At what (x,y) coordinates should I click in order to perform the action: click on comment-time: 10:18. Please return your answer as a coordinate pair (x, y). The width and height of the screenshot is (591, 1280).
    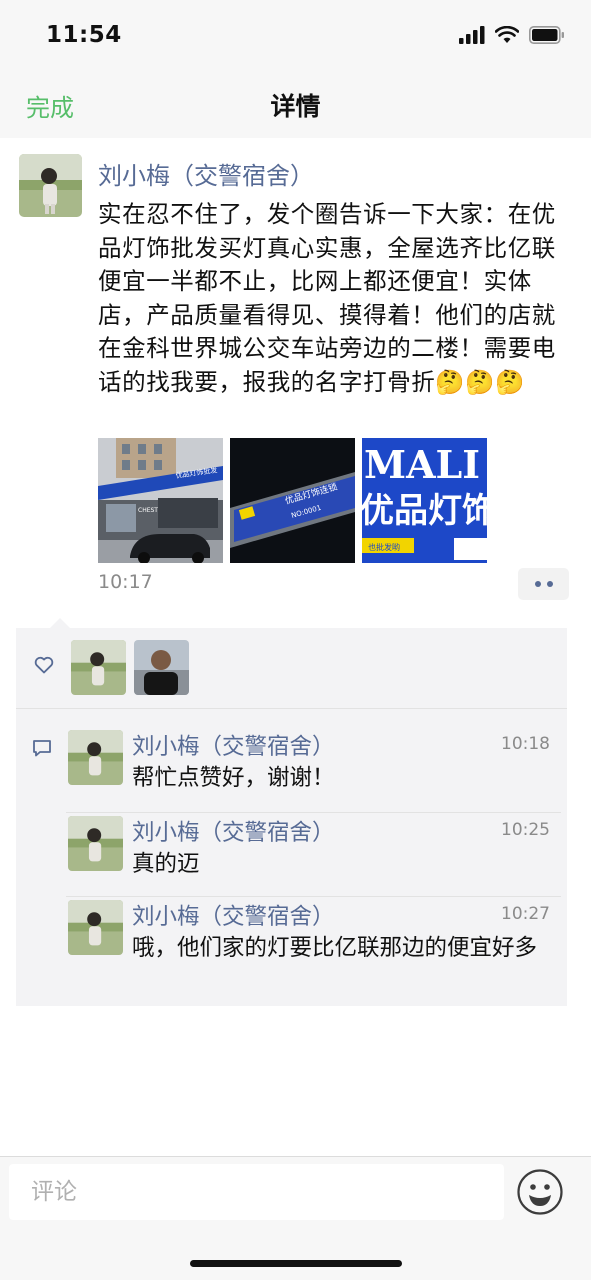
    Looking at the image, I should click on (525, 744).